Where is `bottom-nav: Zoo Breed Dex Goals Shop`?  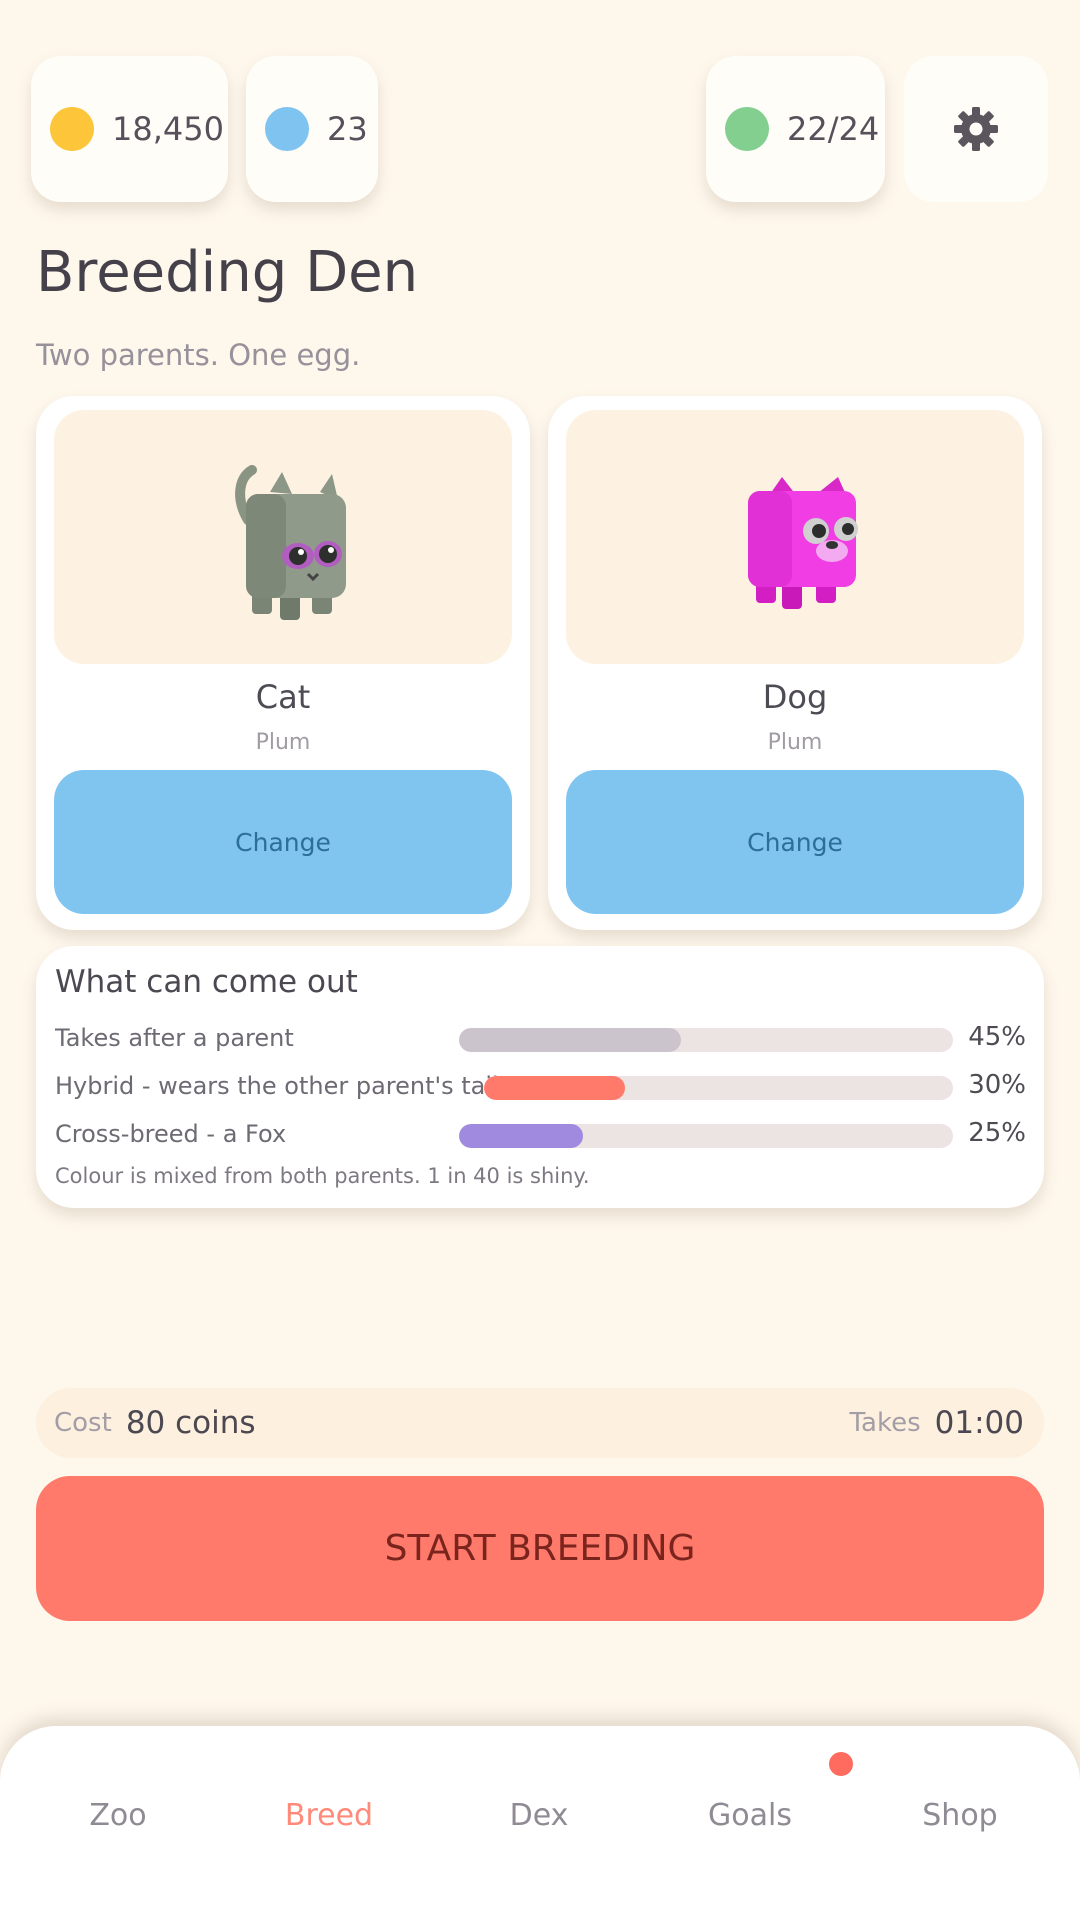
bottom-nav: Zoo Breed Dex Goals Shop is located at coordinates (540, 1823).